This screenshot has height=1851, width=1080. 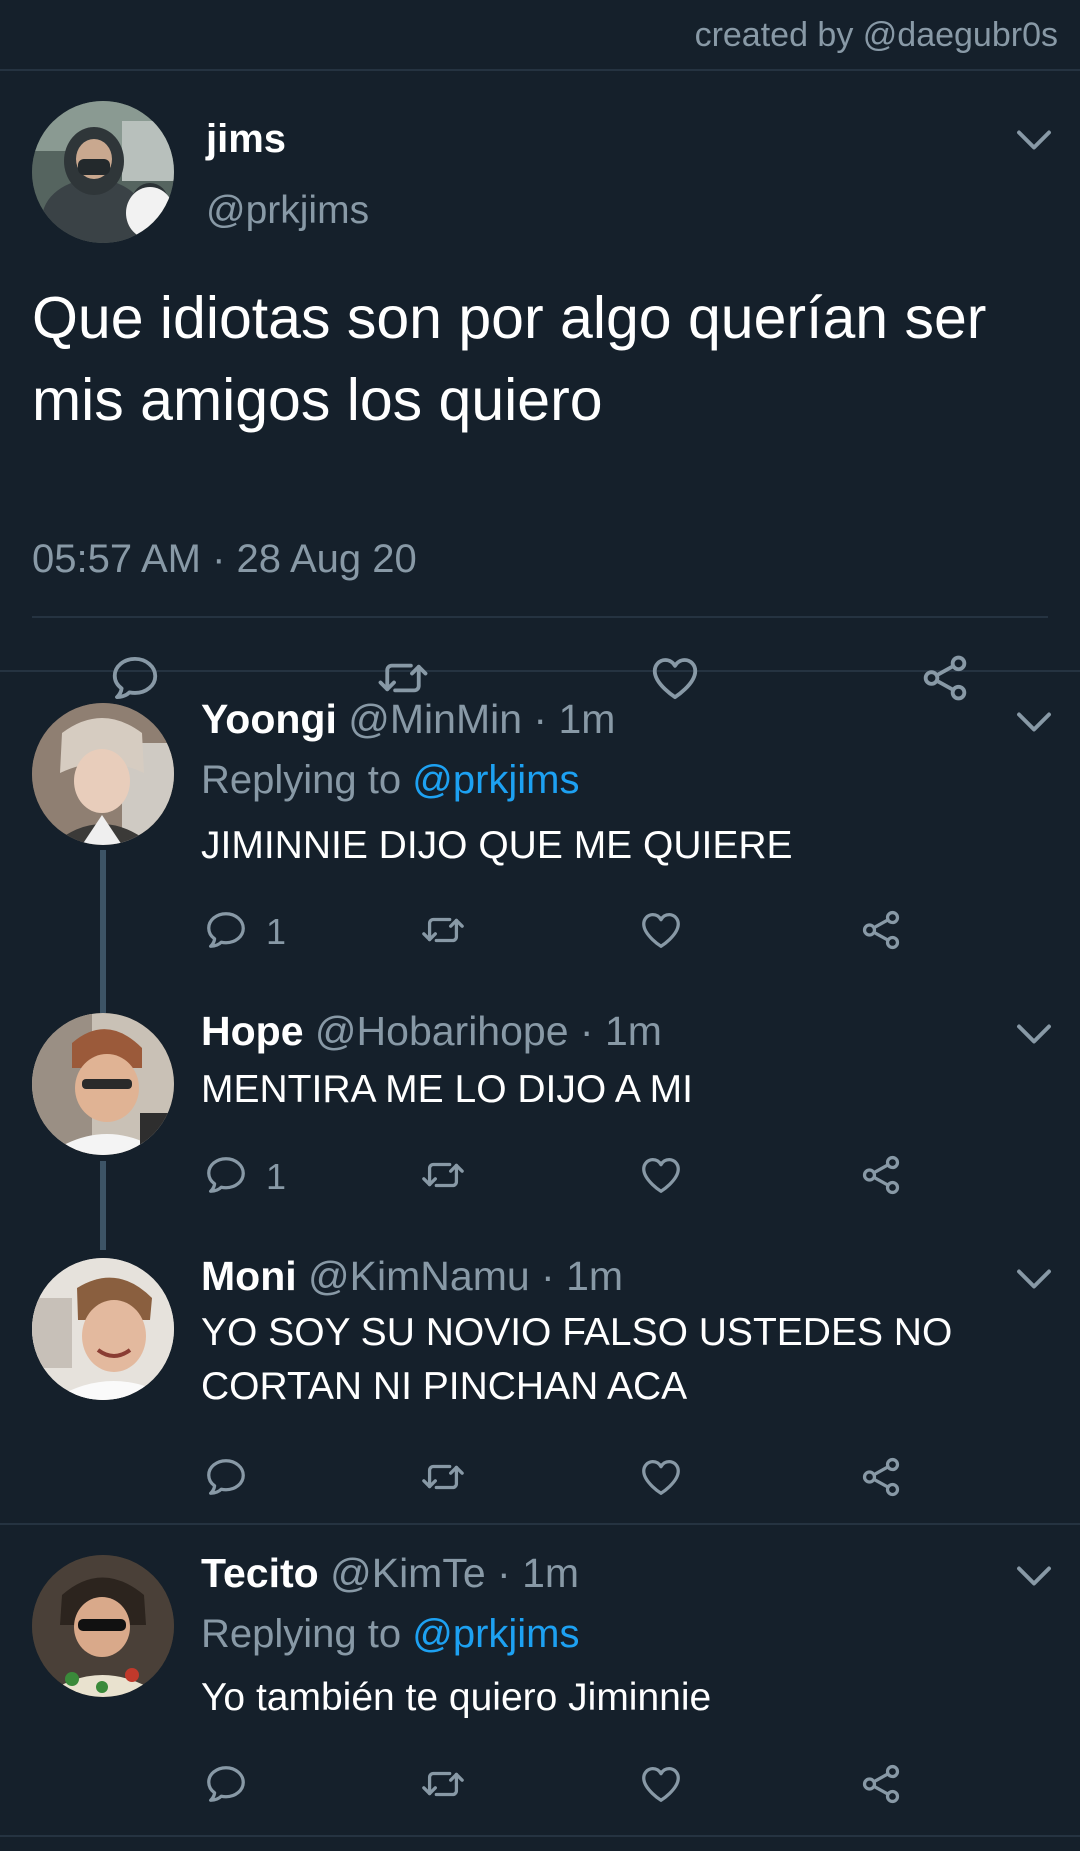 What do you see at coordinates (465, 1276) in the screenshot?
I see `handle-time: @KimNamu · 1m` at bounding box center [465, 1276].